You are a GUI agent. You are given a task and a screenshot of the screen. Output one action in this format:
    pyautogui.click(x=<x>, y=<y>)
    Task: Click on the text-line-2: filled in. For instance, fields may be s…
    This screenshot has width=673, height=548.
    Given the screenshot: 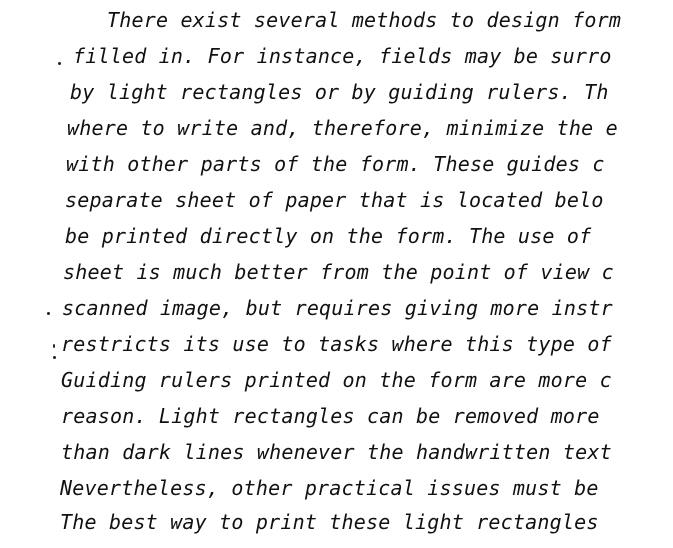 What is the action you would take?
    pyautogui.click(x=342, y=56)
    